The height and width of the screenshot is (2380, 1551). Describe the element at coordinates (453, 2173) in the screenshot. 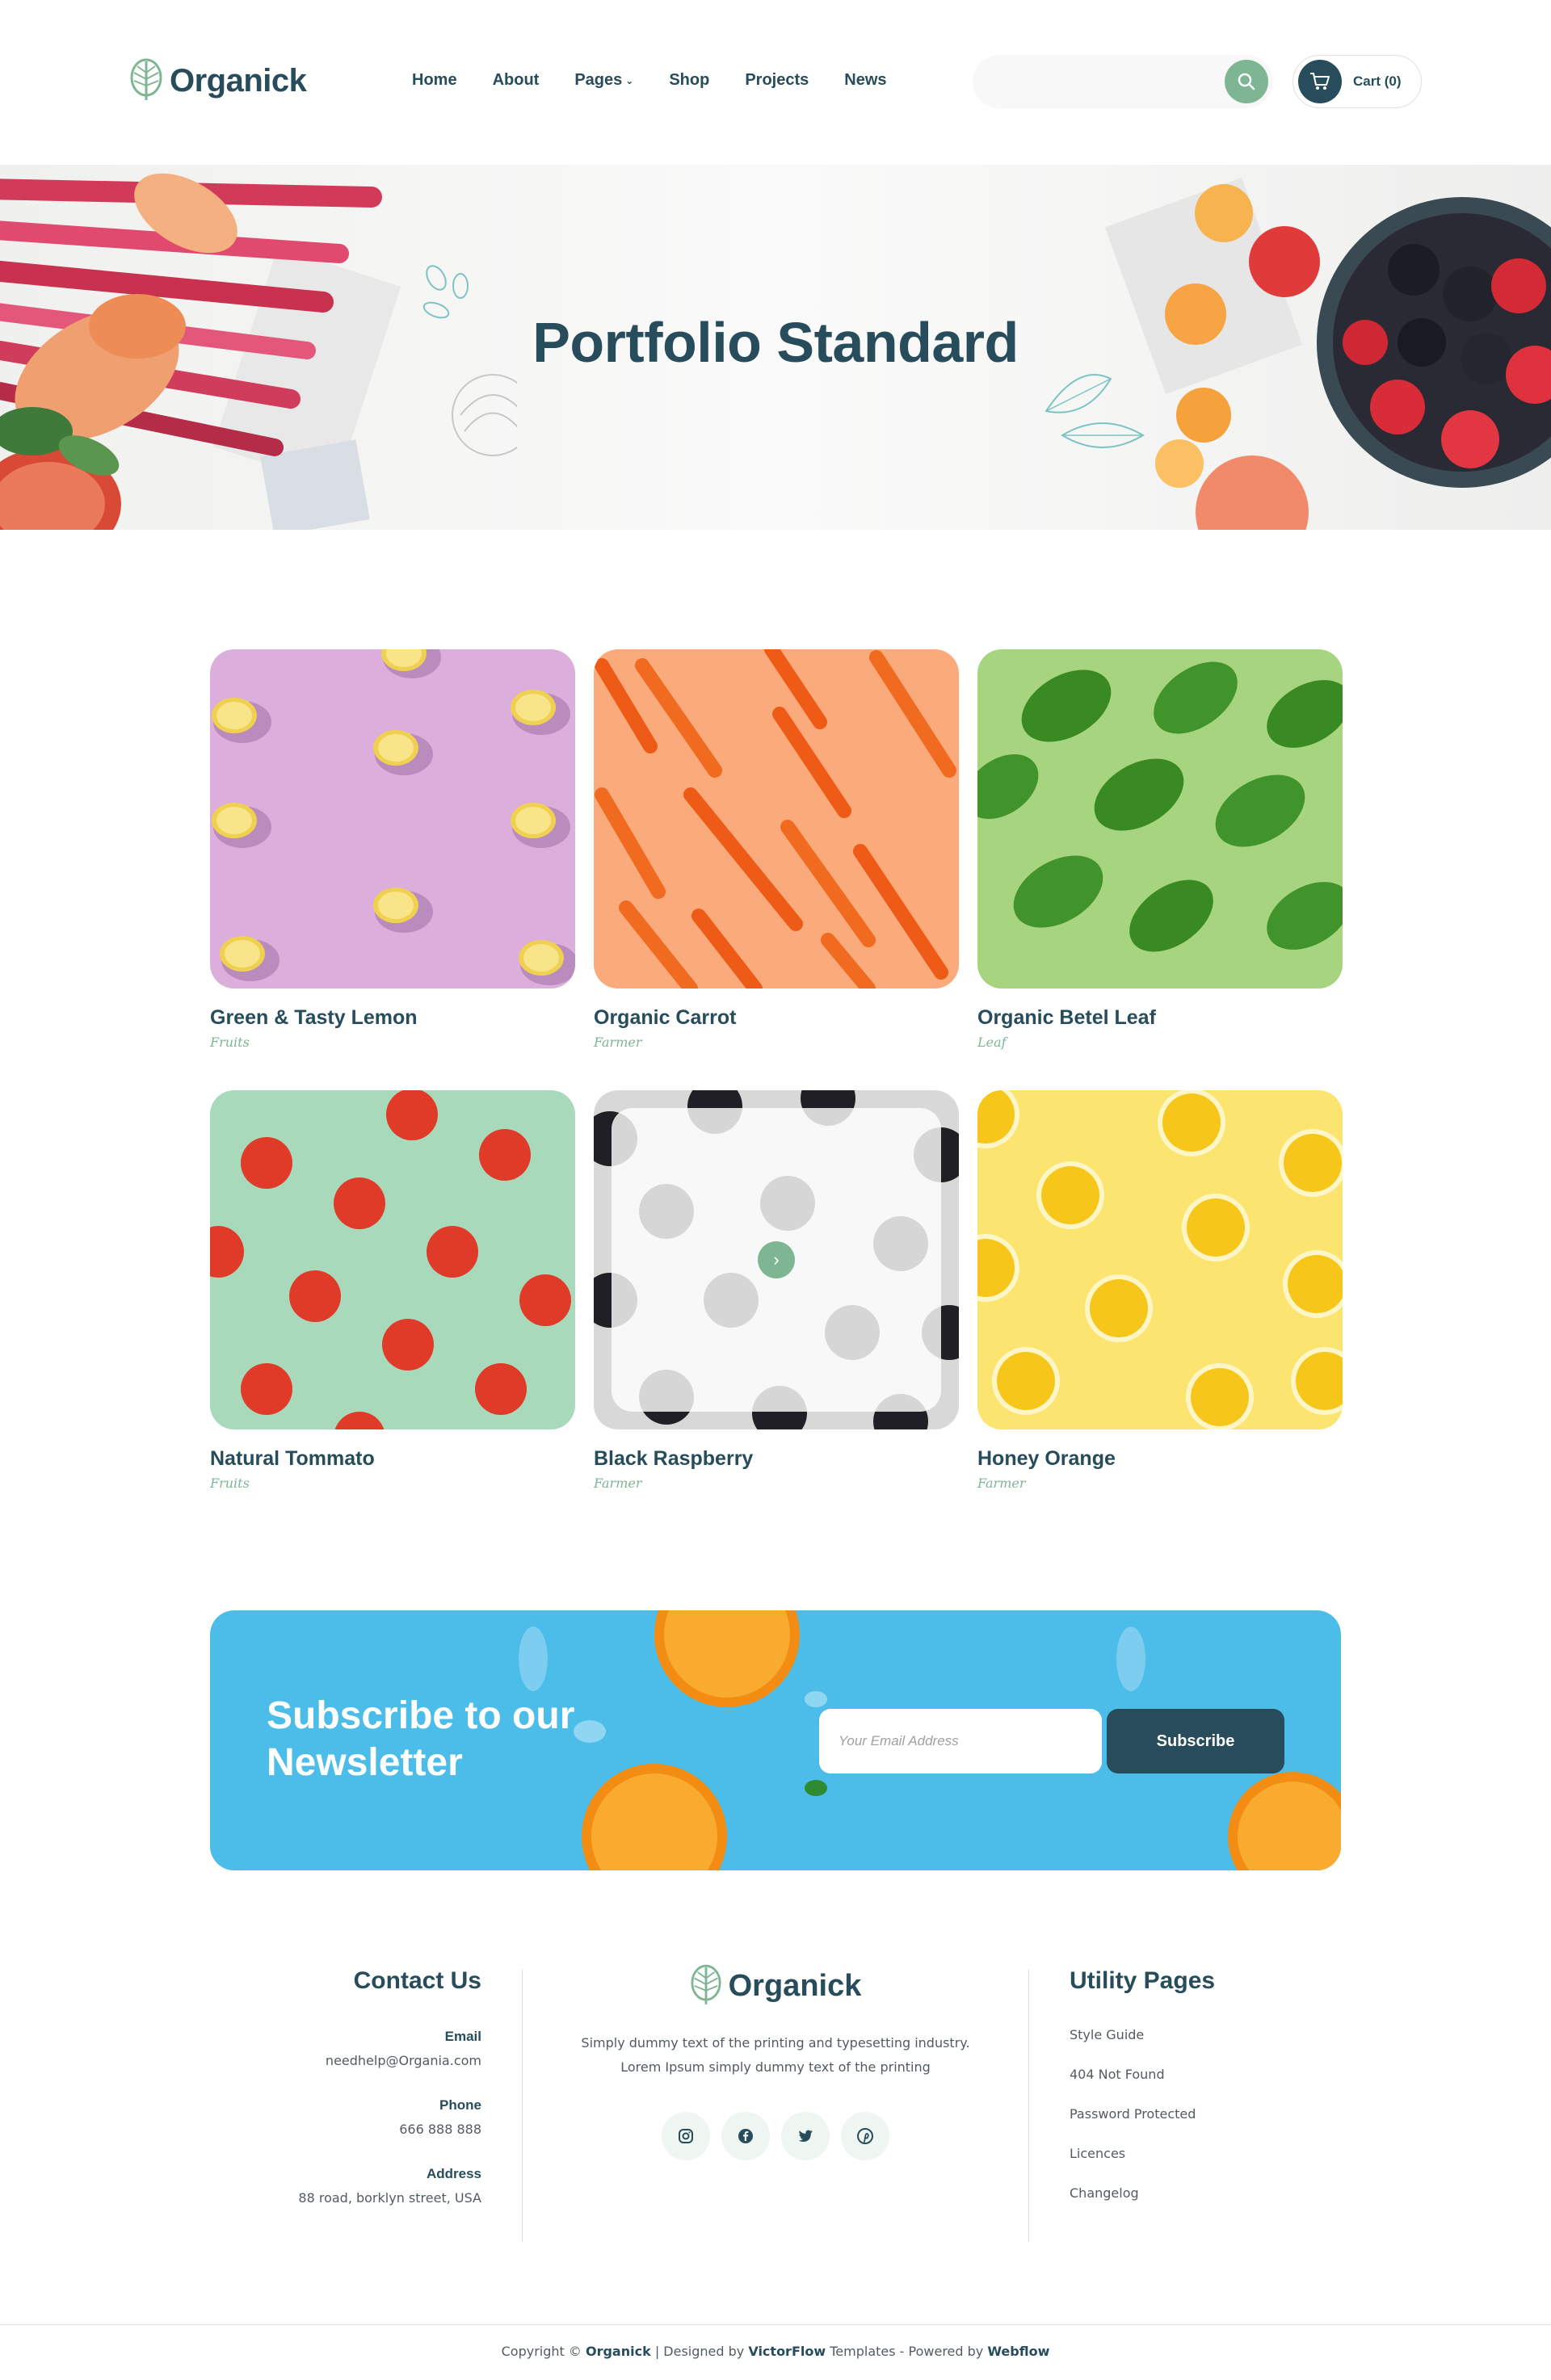

I see `address-label: Address` at that location.